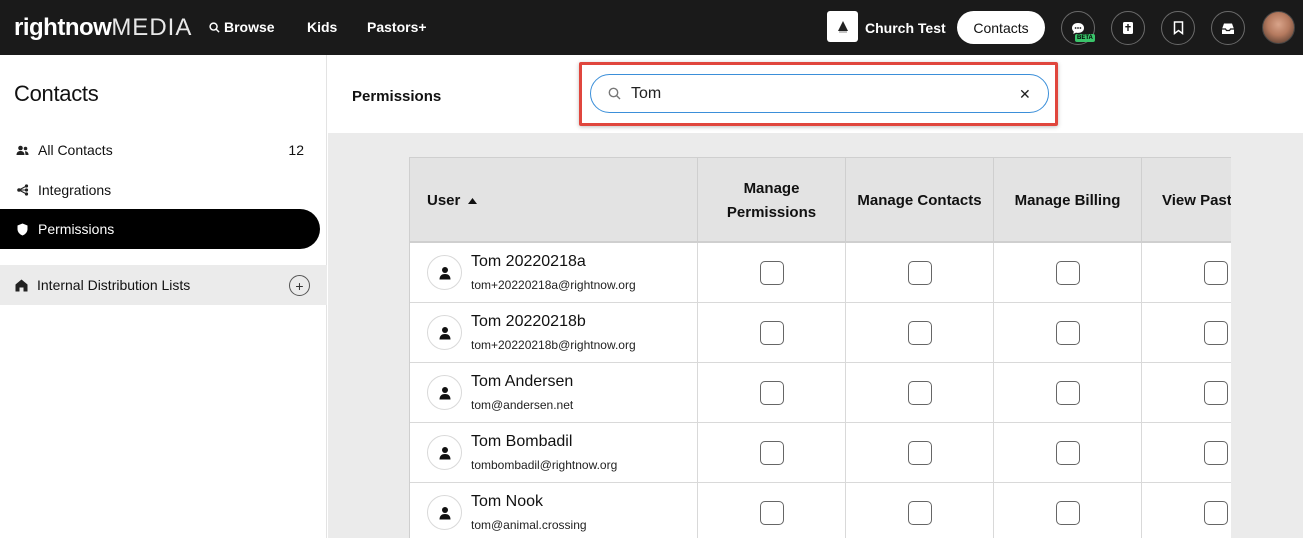 This screenshot has width=1303, height=538. I want to click on column-header-manage-contacts: Manage Contacts, so click(920, 200).